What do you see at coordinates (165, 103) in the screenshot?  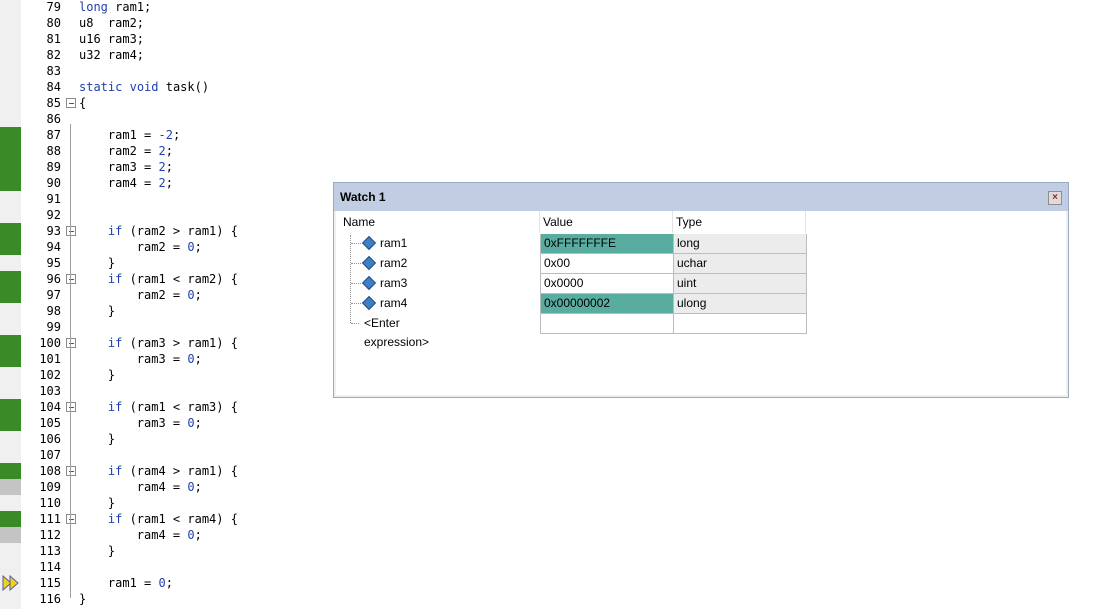 I see `code-line: 85 {` at bounding box center [165, 103].